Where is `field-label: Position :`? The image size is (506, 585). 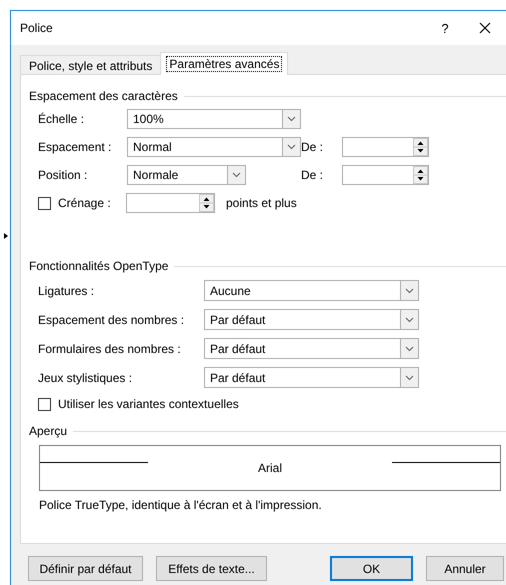 field-label: Position : is located at coordinates (63, 175).